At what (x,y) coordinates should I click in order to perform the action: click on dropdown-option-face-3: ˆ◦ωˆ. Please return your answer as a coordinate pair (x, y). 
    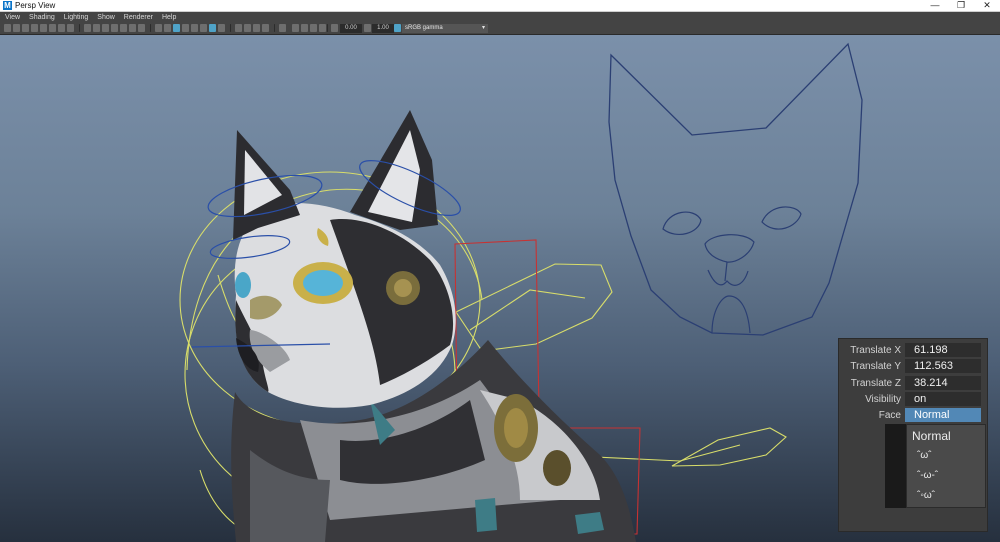
    Looking at the image, I should click on (954, 496).